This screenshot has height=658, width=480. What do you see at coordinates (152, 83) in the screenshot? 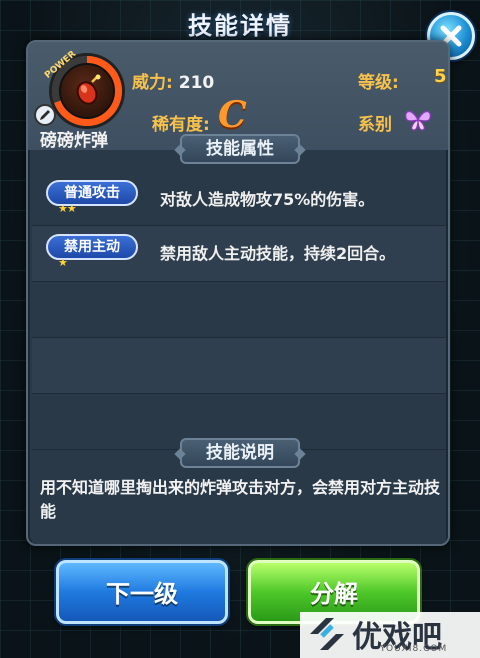
I see `power-key: 威力:` at bounding box center [152, 83].